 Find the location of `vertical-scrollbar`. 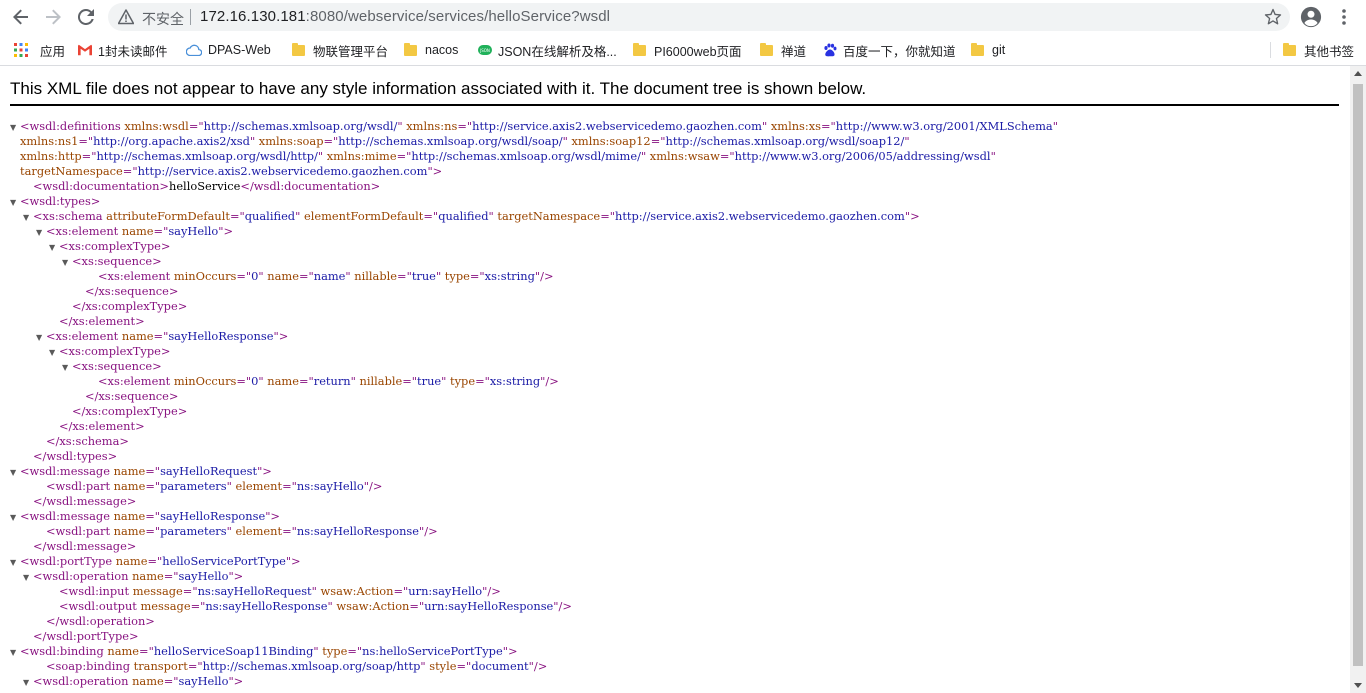

vertical-scrollbar is located at coordinates (1358, 379).